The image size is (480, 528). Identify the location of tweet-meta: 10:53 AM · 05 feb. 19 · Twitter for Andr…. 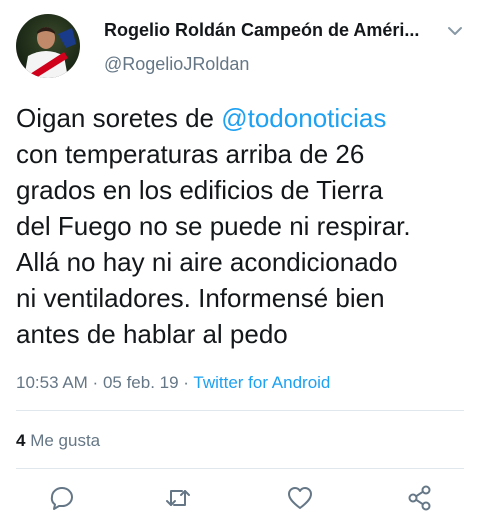
(173, 383).